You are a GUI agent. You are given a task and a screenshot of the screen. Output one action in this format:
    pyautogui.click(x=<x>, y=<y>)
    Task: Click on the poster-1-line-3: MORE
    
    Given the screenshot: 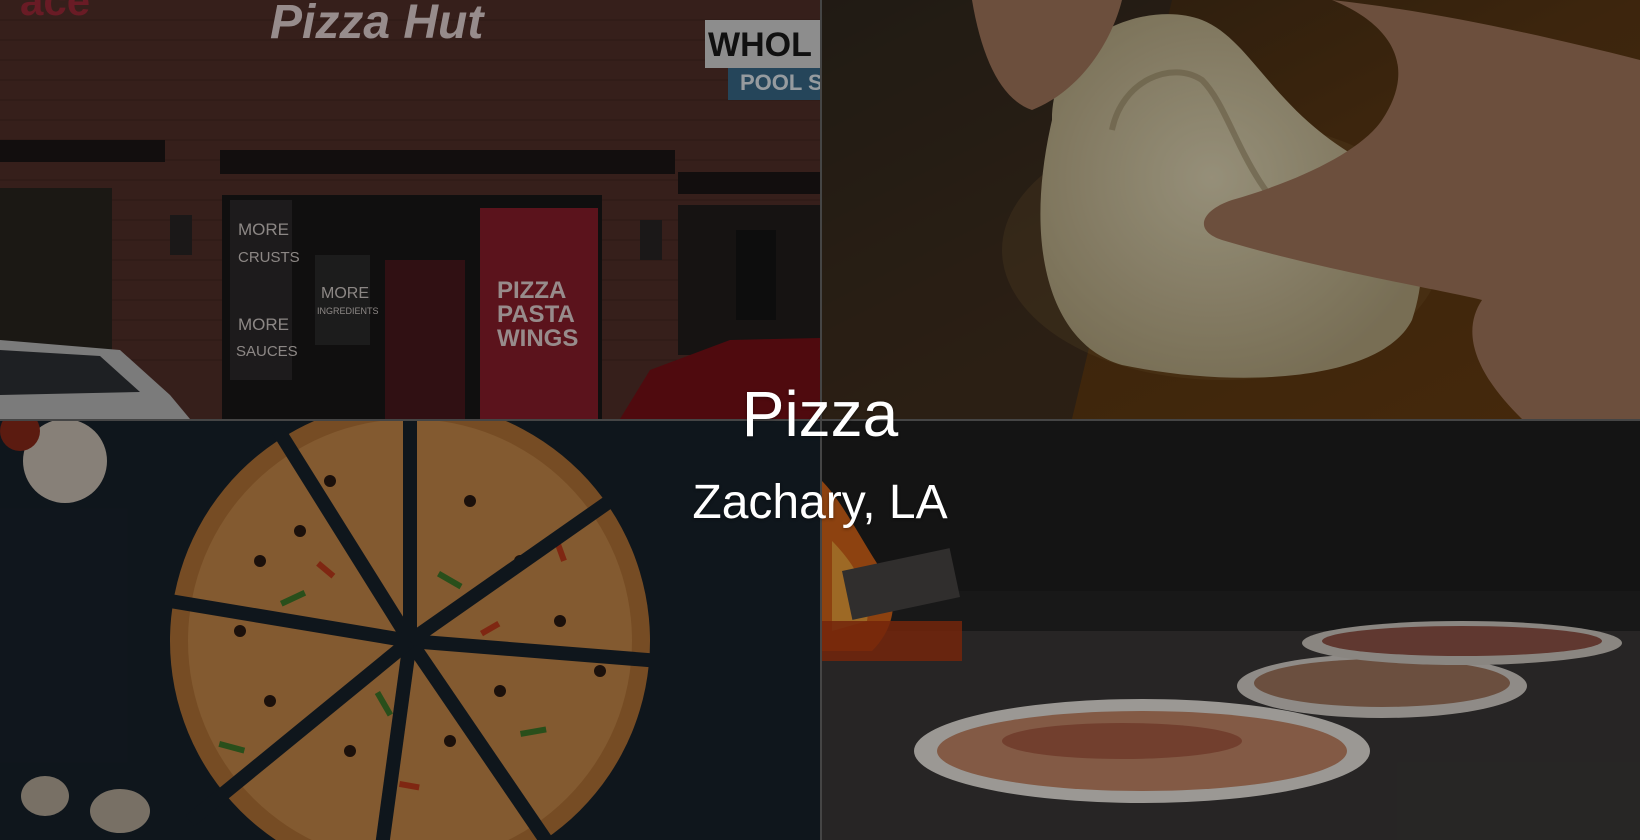 What is the action you would take?
    pyautogui.click(x=263, y=324)
    